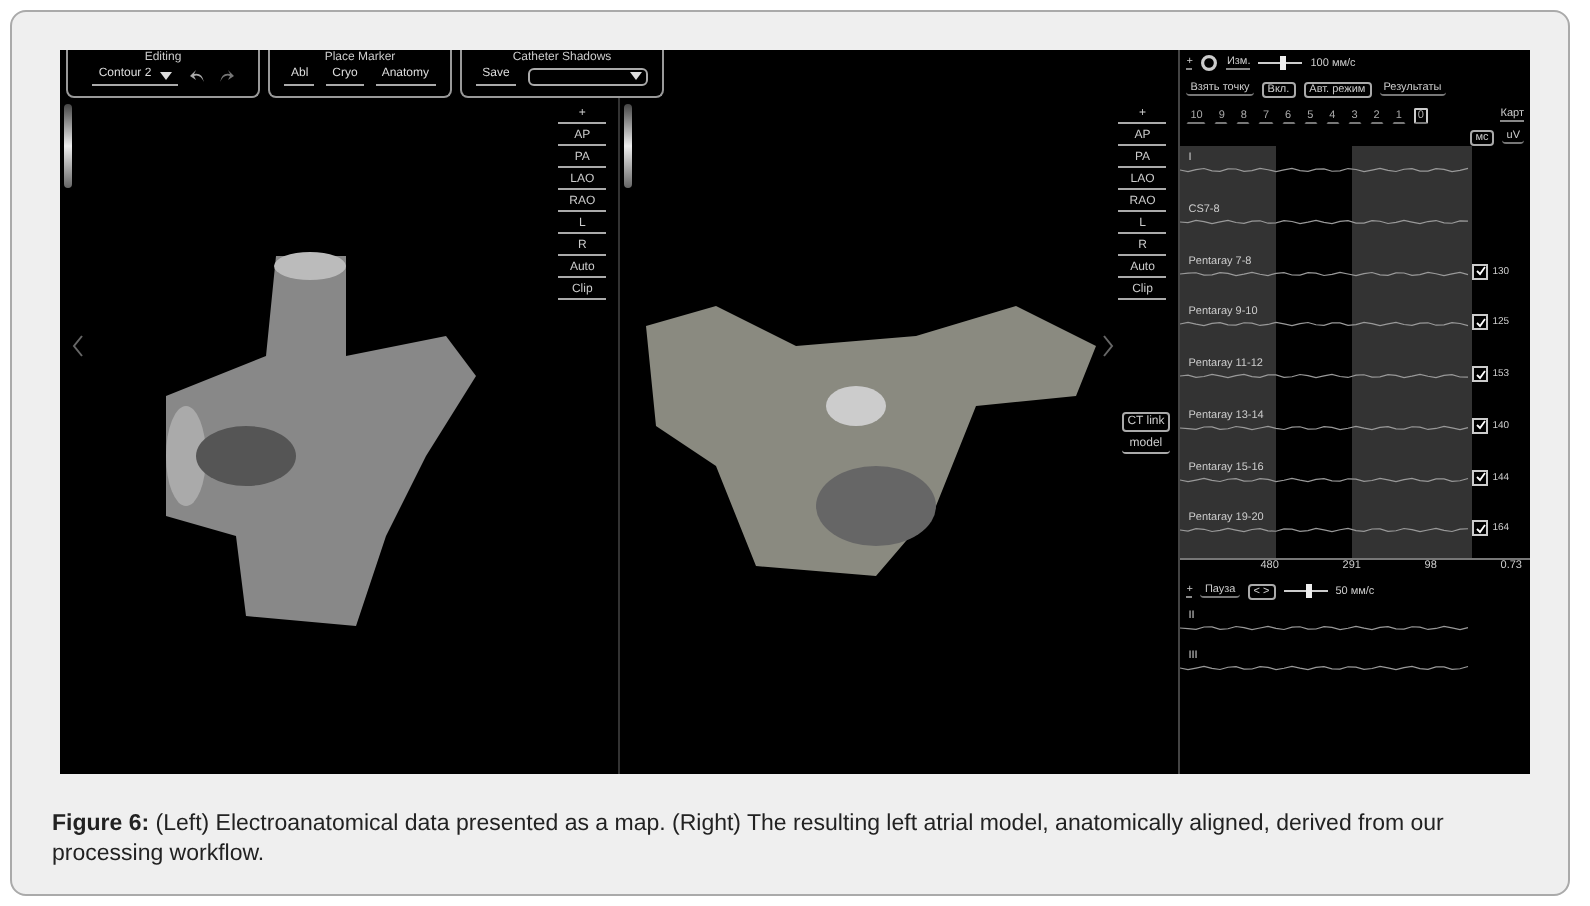 This screenshot has height=906, width=1590. What do you see at coordinates (197, 76) in the screenshot?
I see `undo-icon` at bounding box center [197, 76].